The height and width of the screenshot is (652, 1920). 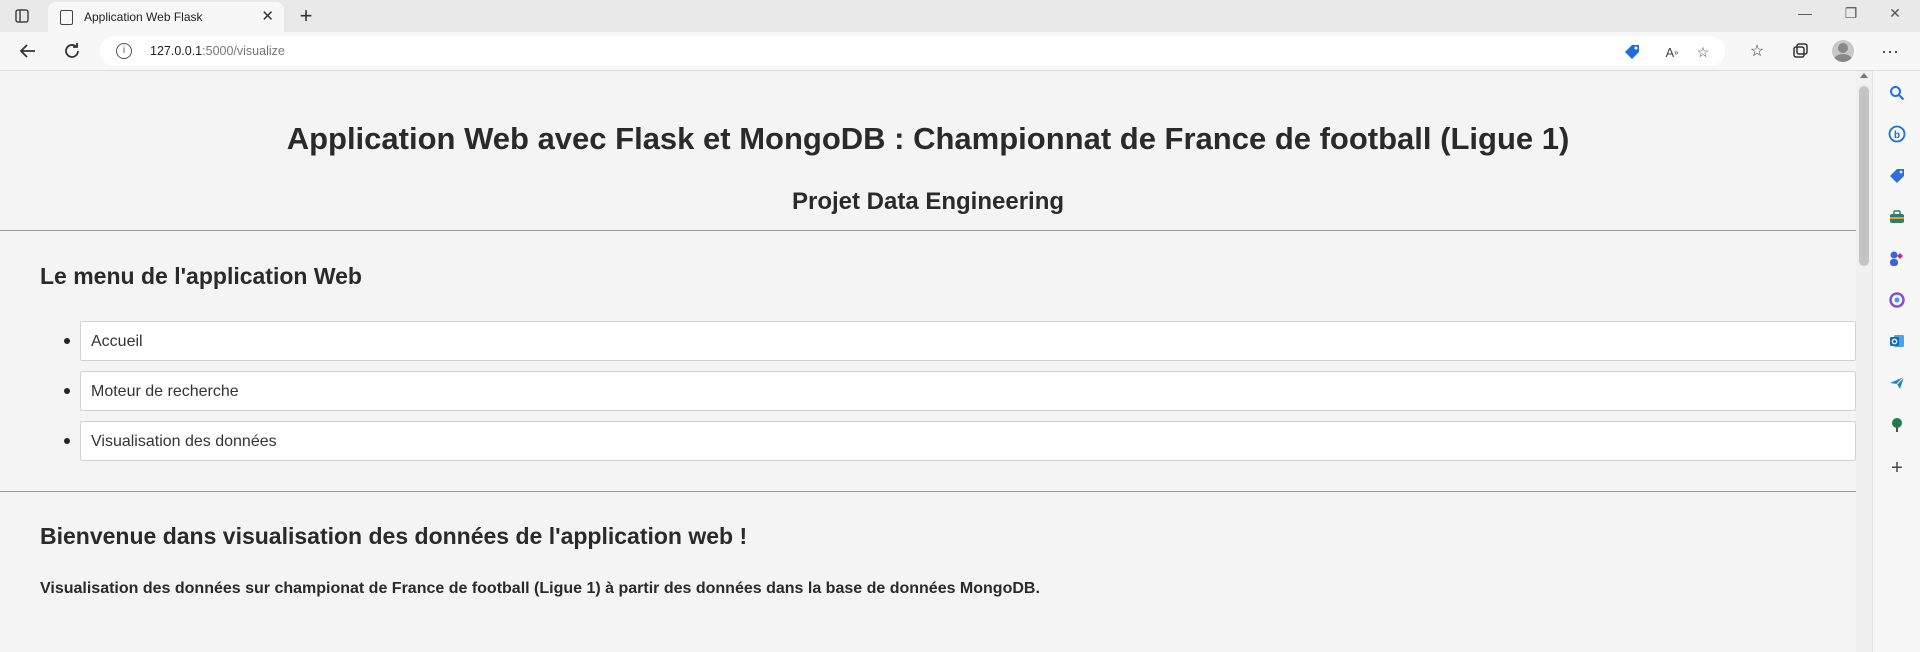 What do you see at coordinates (267, 16) in the screenshot?
I see `close-icon: ✕` at bounding box center [267, 16].